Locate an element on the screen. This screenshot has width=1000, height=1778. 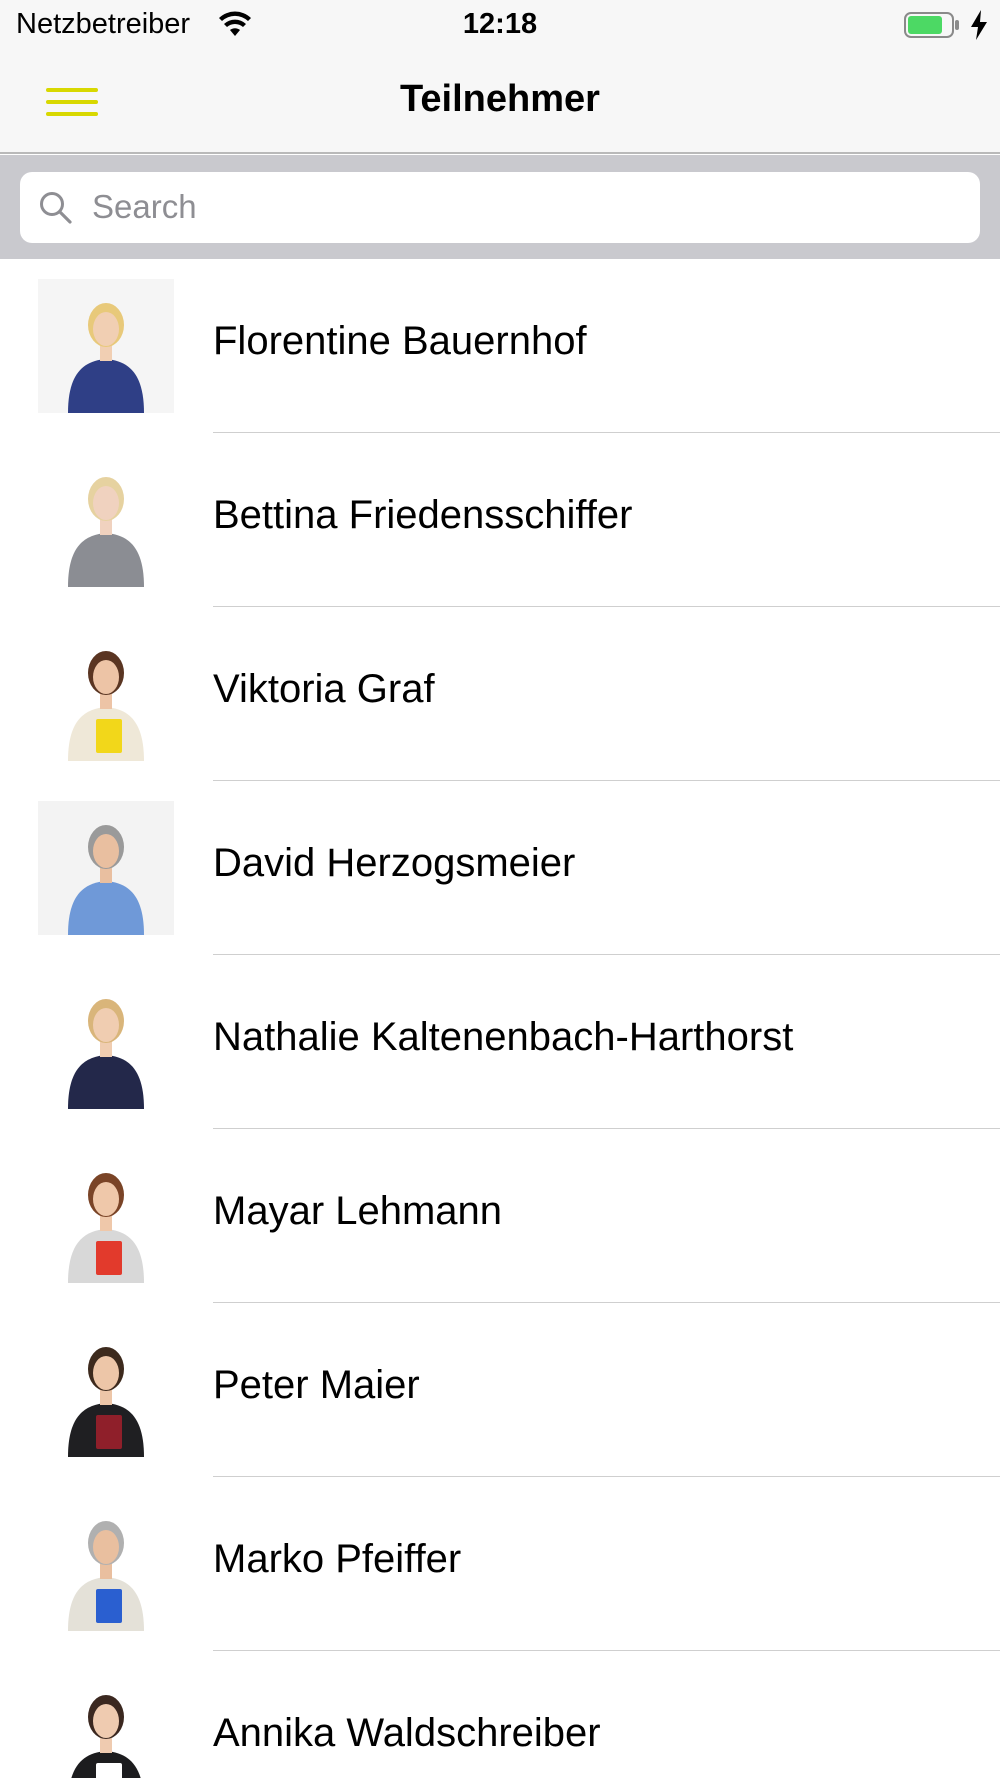
charging-bolt-icon is located at coordinates (979, 25).